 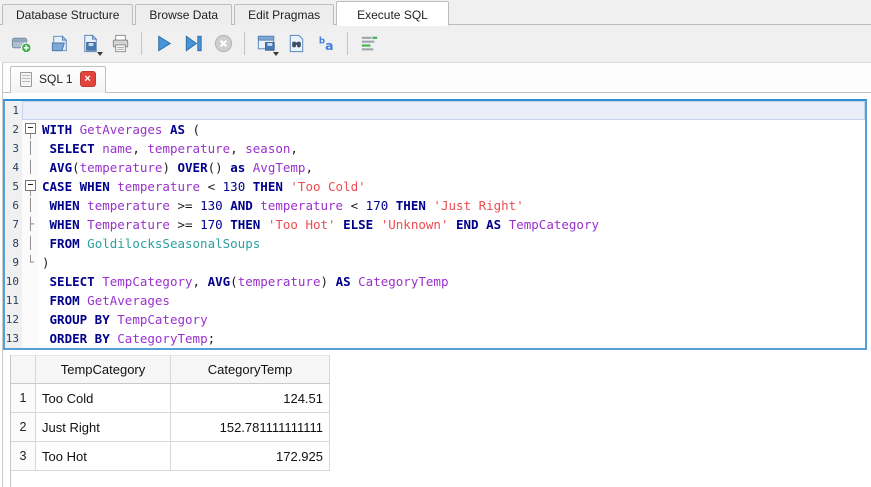 What do you see at coordinates (103, 427) in the screenshot?
I see `cell: Just Right` at bounding box center [103, 427].